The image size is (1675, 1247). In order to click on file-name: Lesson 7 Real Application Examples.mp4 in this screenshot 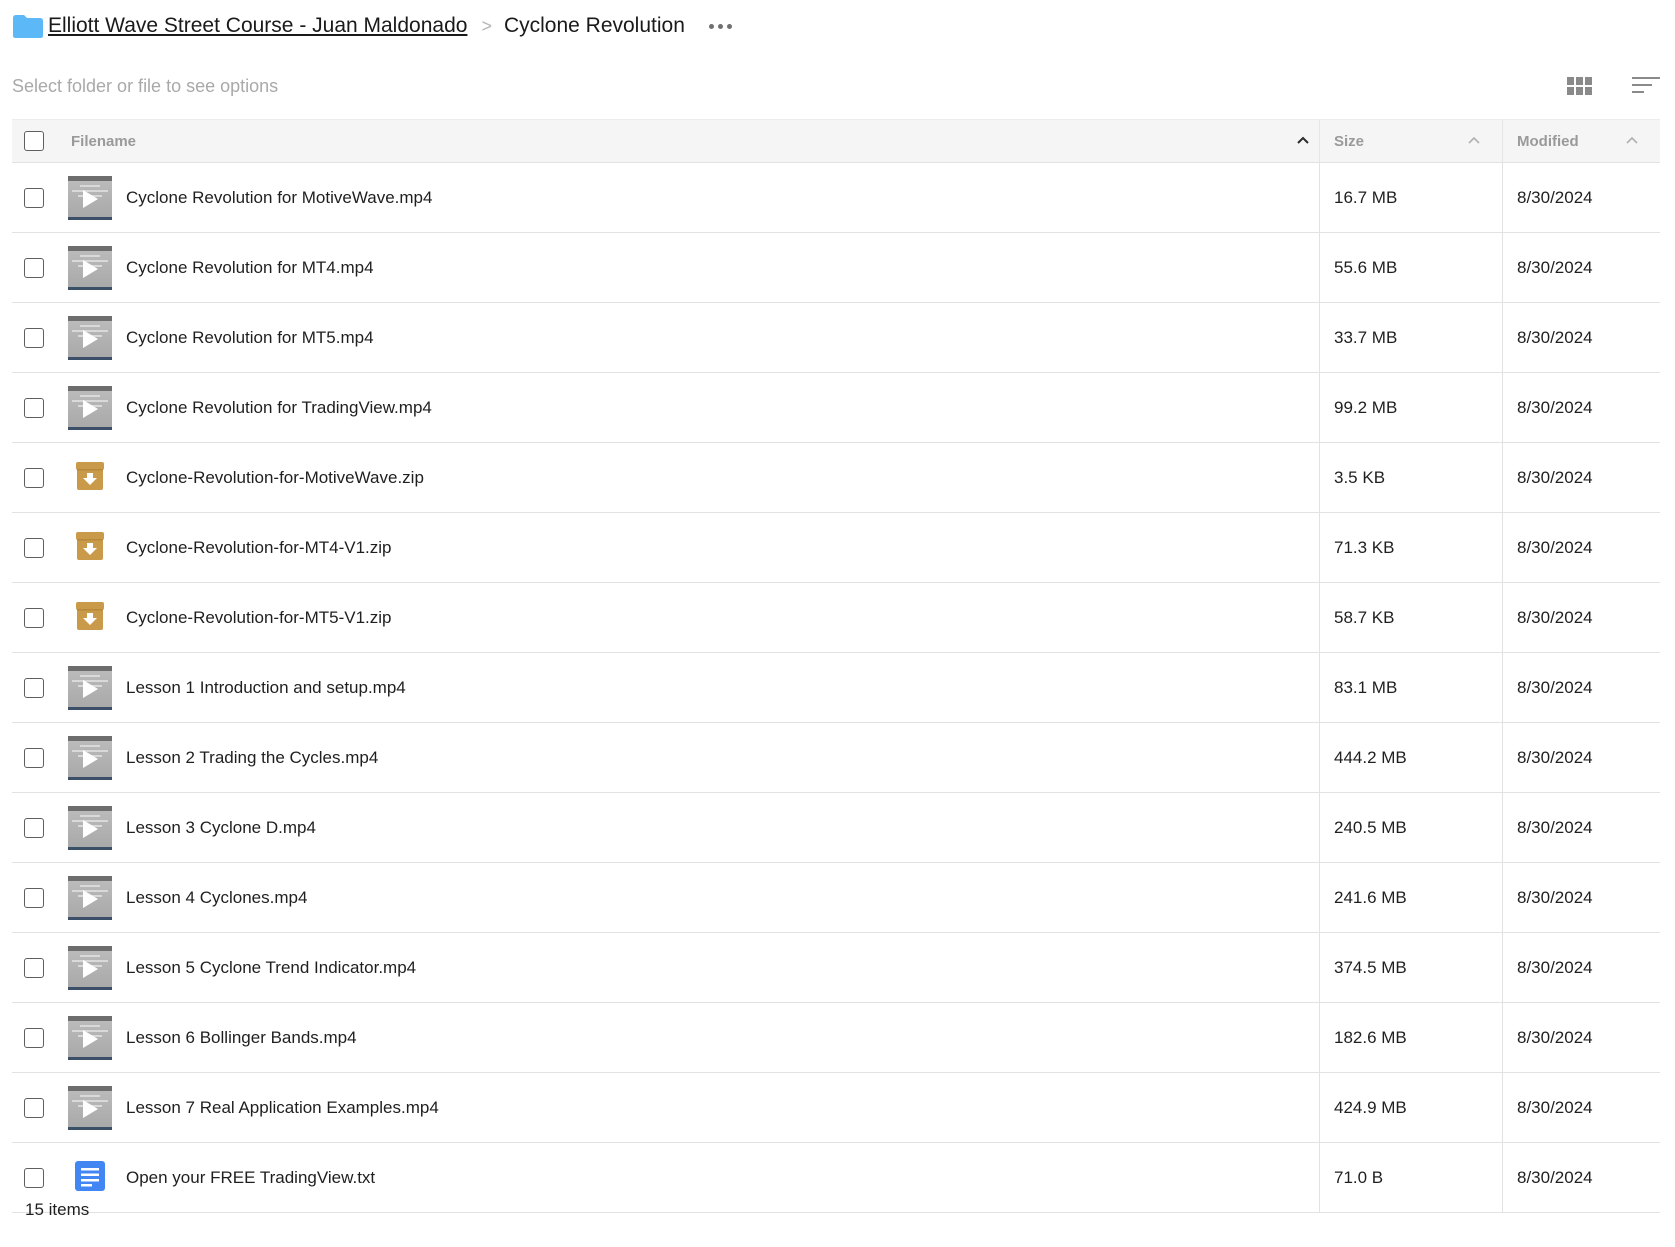, I will do `click(282, 1108)`.